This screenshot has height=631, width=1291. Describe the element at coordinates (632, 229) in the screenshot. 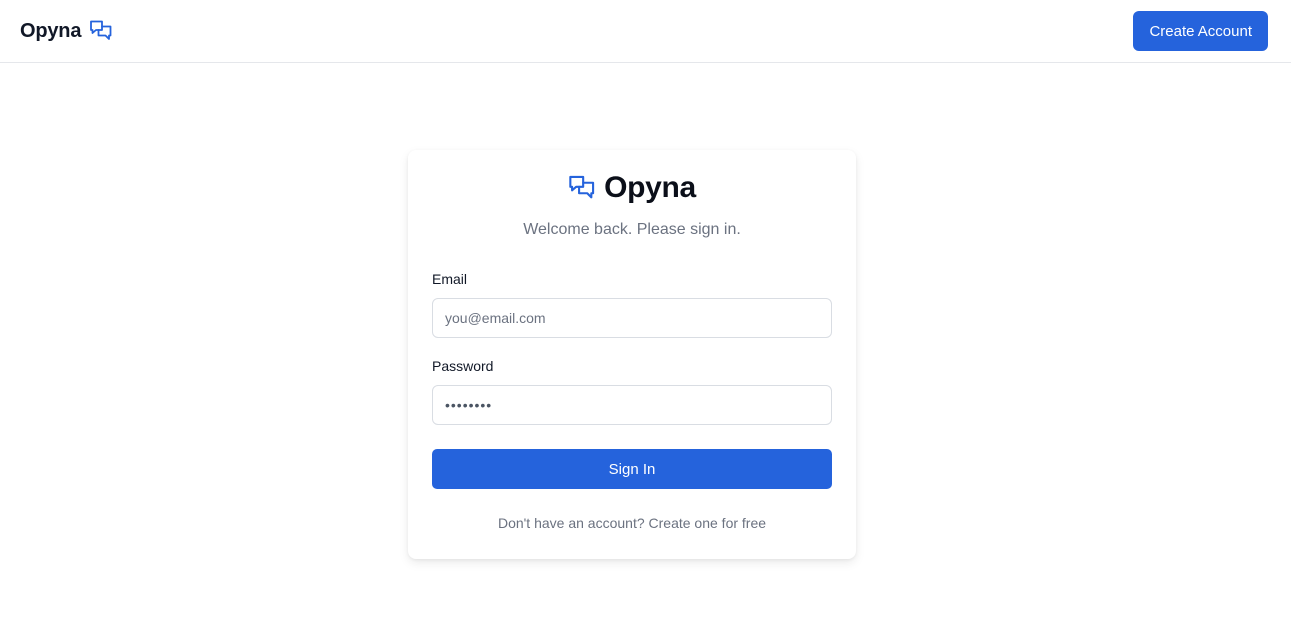

I see `welcome-subtitle: Welcome back. Please sign in.` at that location.